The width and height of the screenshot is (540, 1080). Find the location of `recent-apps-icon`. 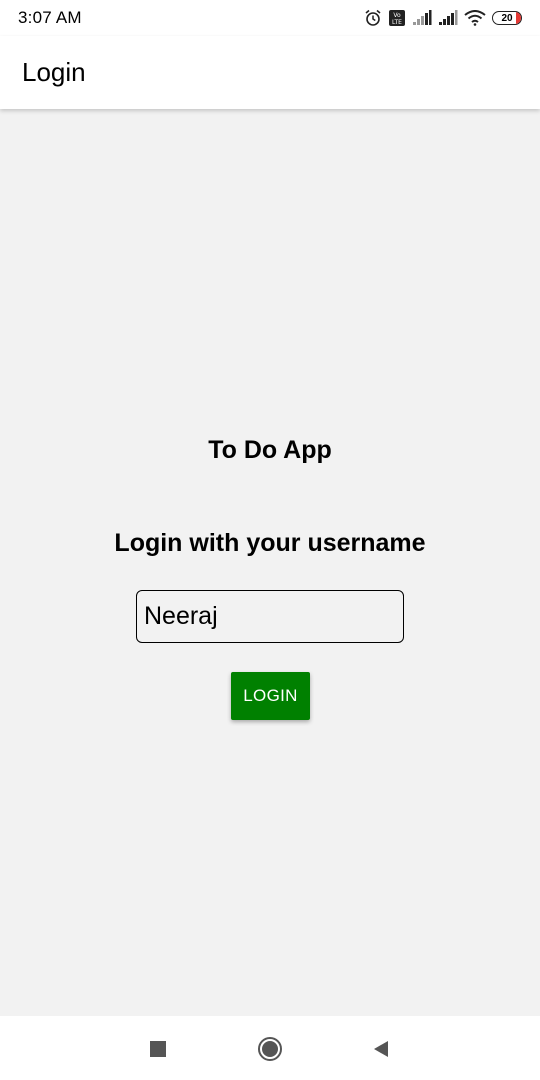

recent-apps-icon is located at coordinates (158, 1049).